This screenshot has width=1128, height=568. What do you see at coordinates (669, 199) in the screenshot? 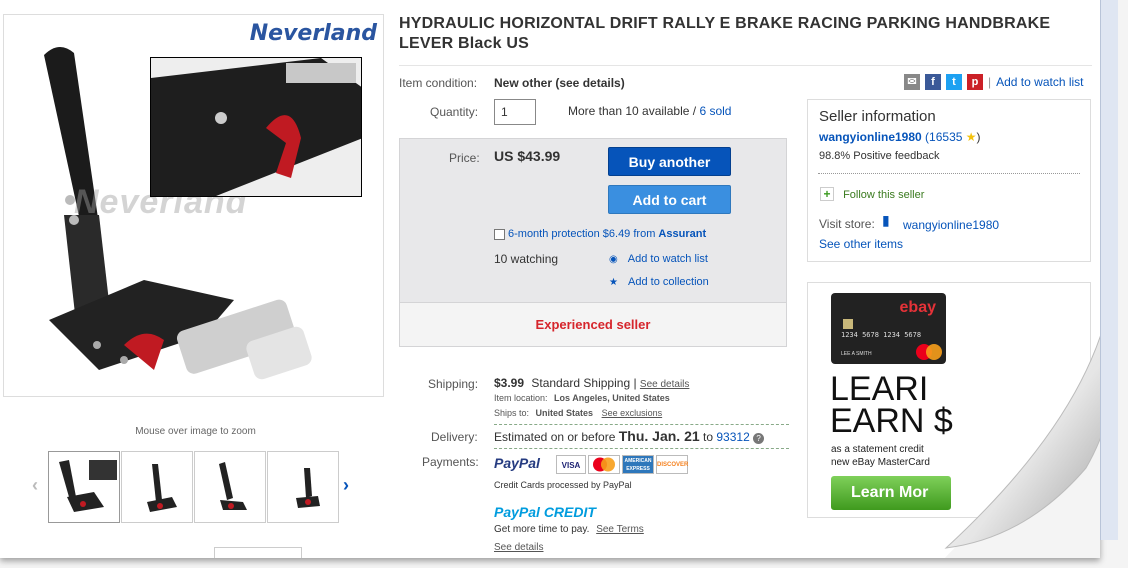
I see `add-to-cart-button: Add to cart` at bounding box center [669, 199].